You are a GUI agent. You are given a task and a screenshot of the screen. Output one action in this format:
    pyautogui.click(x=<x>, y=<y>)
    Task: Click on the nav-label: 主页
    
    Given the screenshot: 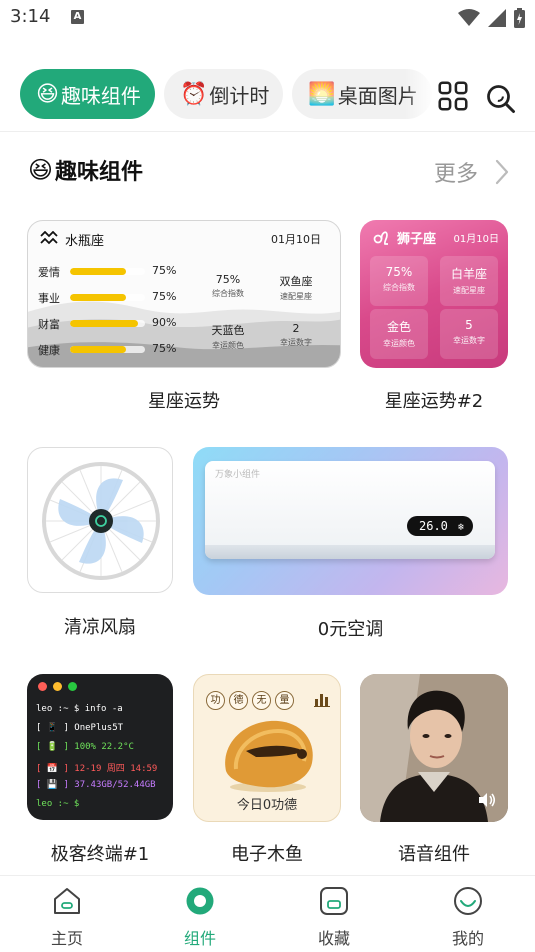 What is the action you would take?
    pyautogui.click(x=66, y=938)
    